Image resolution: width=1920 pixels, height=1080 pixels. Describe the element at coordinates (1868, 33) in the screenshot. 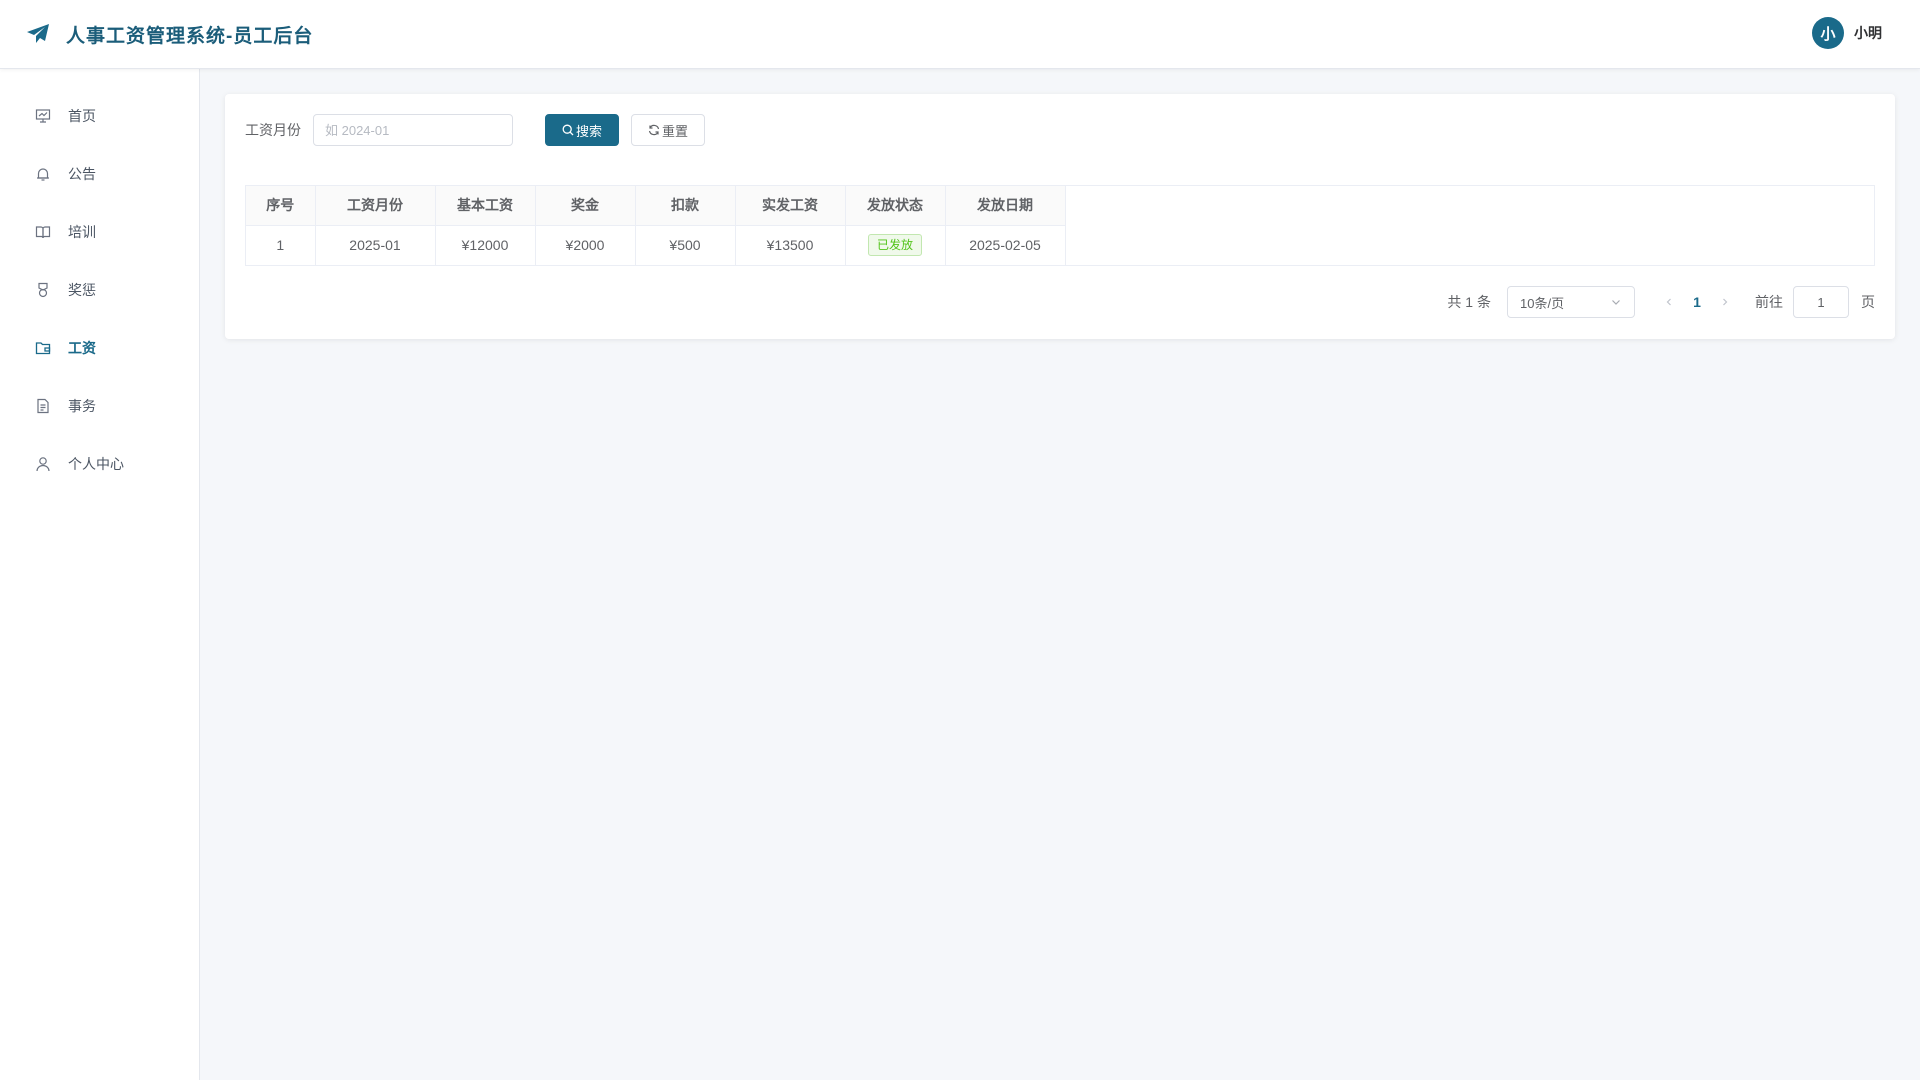

I see `username: 小明` at that location.